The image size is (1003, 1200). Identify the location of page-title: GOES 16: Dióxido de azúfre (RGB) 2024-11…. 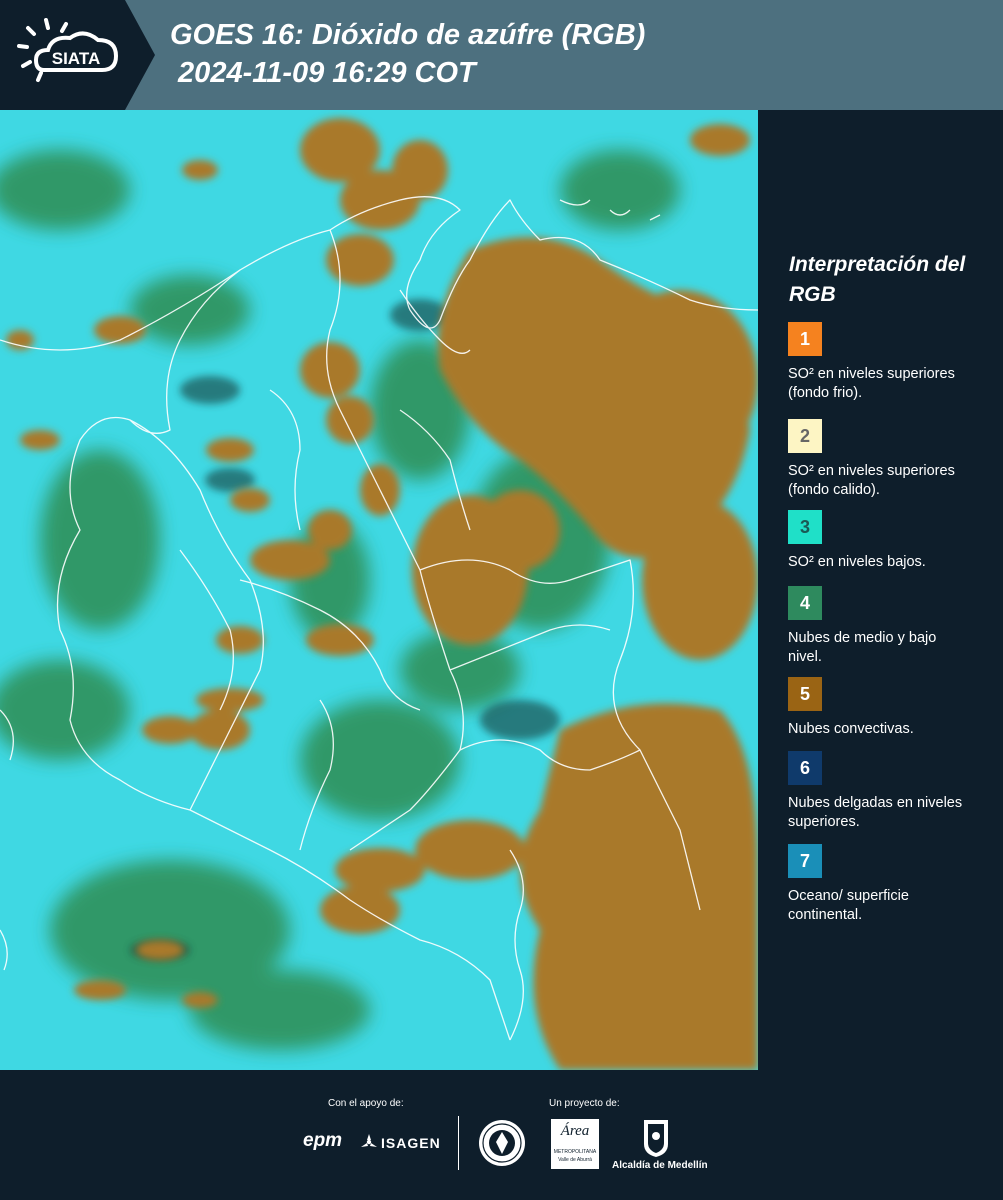
(408, 54).